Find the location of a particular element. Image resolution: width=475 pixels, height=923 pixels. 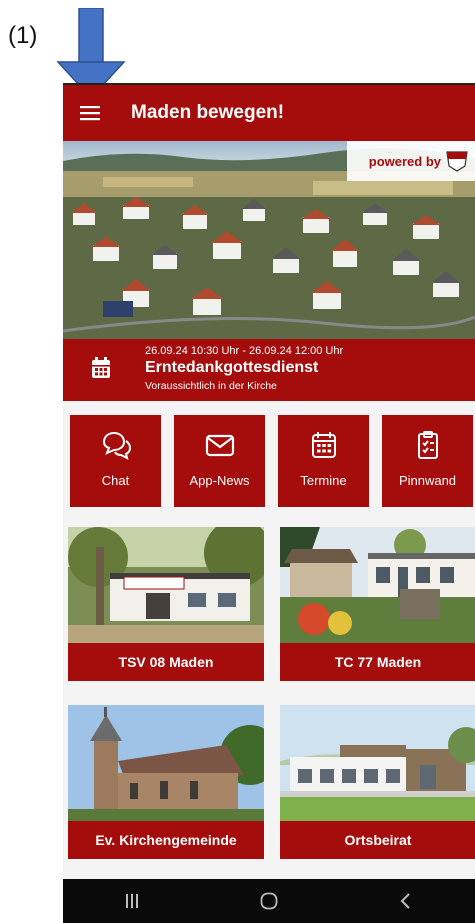

recent-apps-icon is located at coordinates (131, 901).